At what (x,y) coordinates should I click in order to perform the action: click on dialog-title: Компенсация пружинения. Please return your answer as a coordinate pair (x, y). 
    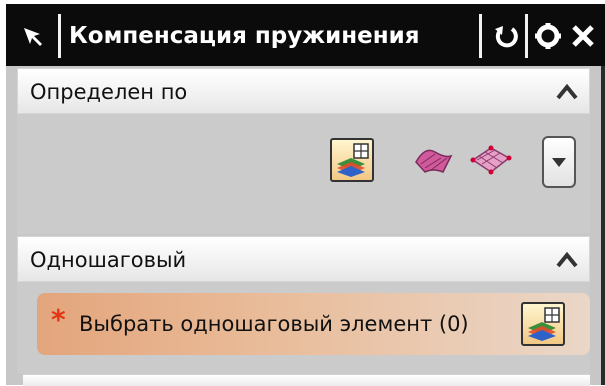
    Looking at the image, I should click on (244, 36).